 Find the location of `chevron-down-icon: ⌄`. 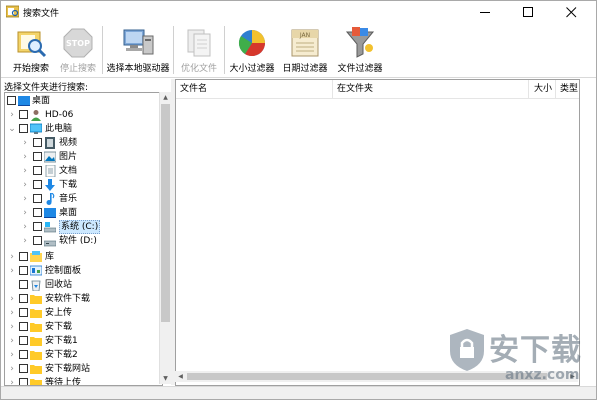

chevron-down-icon: ⌄ is located at coordinates (12, 129).